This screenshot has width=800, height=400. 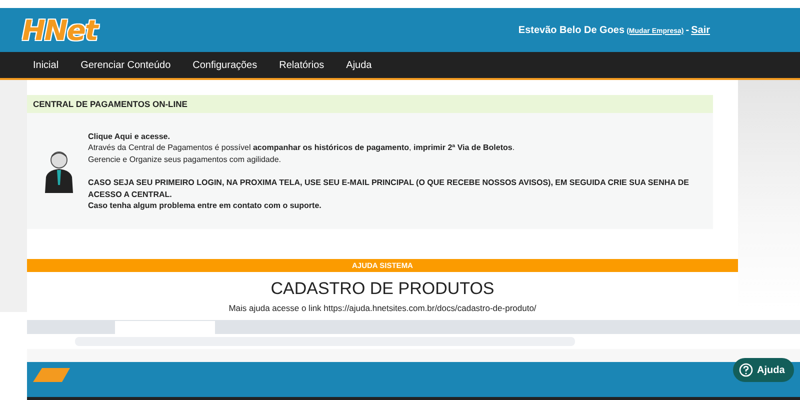 I want to click on info-text: Através da Central de Pagamentos é possível acompanhar os históricos de pagamento, imprimir 2ª Via de Boletos., so click(x=302, y=148).